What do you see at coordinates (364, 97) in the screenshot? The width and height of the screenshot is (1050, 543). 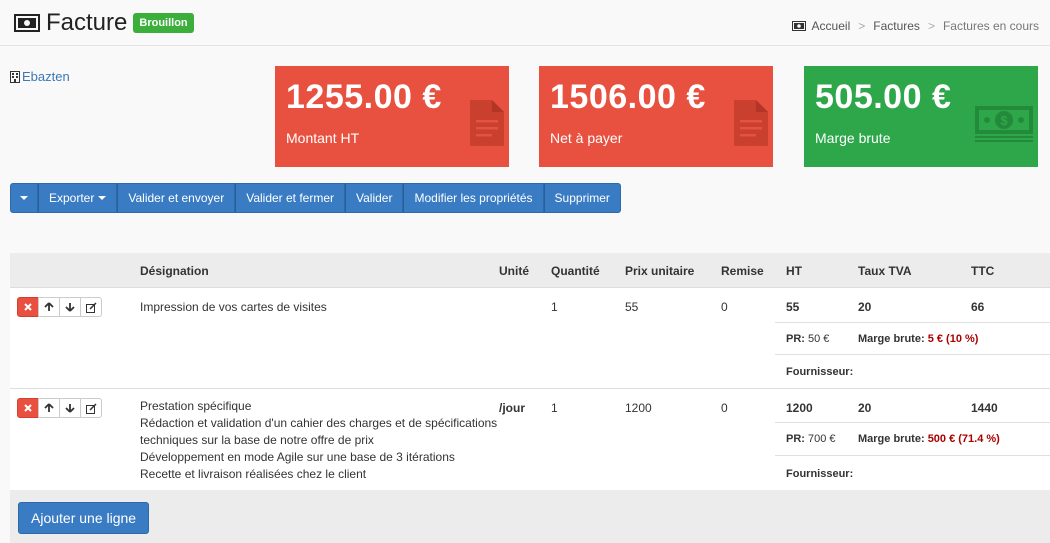 I see `stat-value: 1255.00 €` at bounding box center [364, 97].